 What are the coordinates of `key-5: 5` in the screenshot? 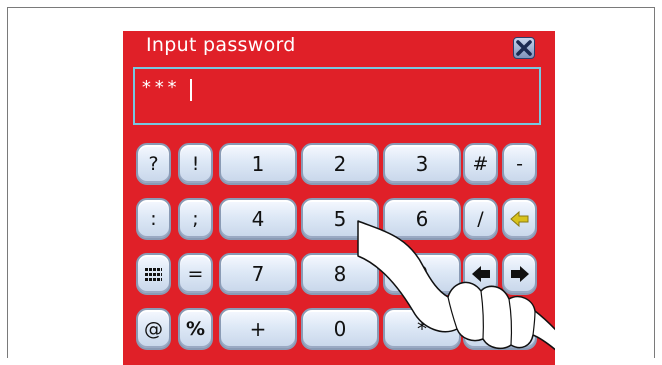 It's located at (340, 219).